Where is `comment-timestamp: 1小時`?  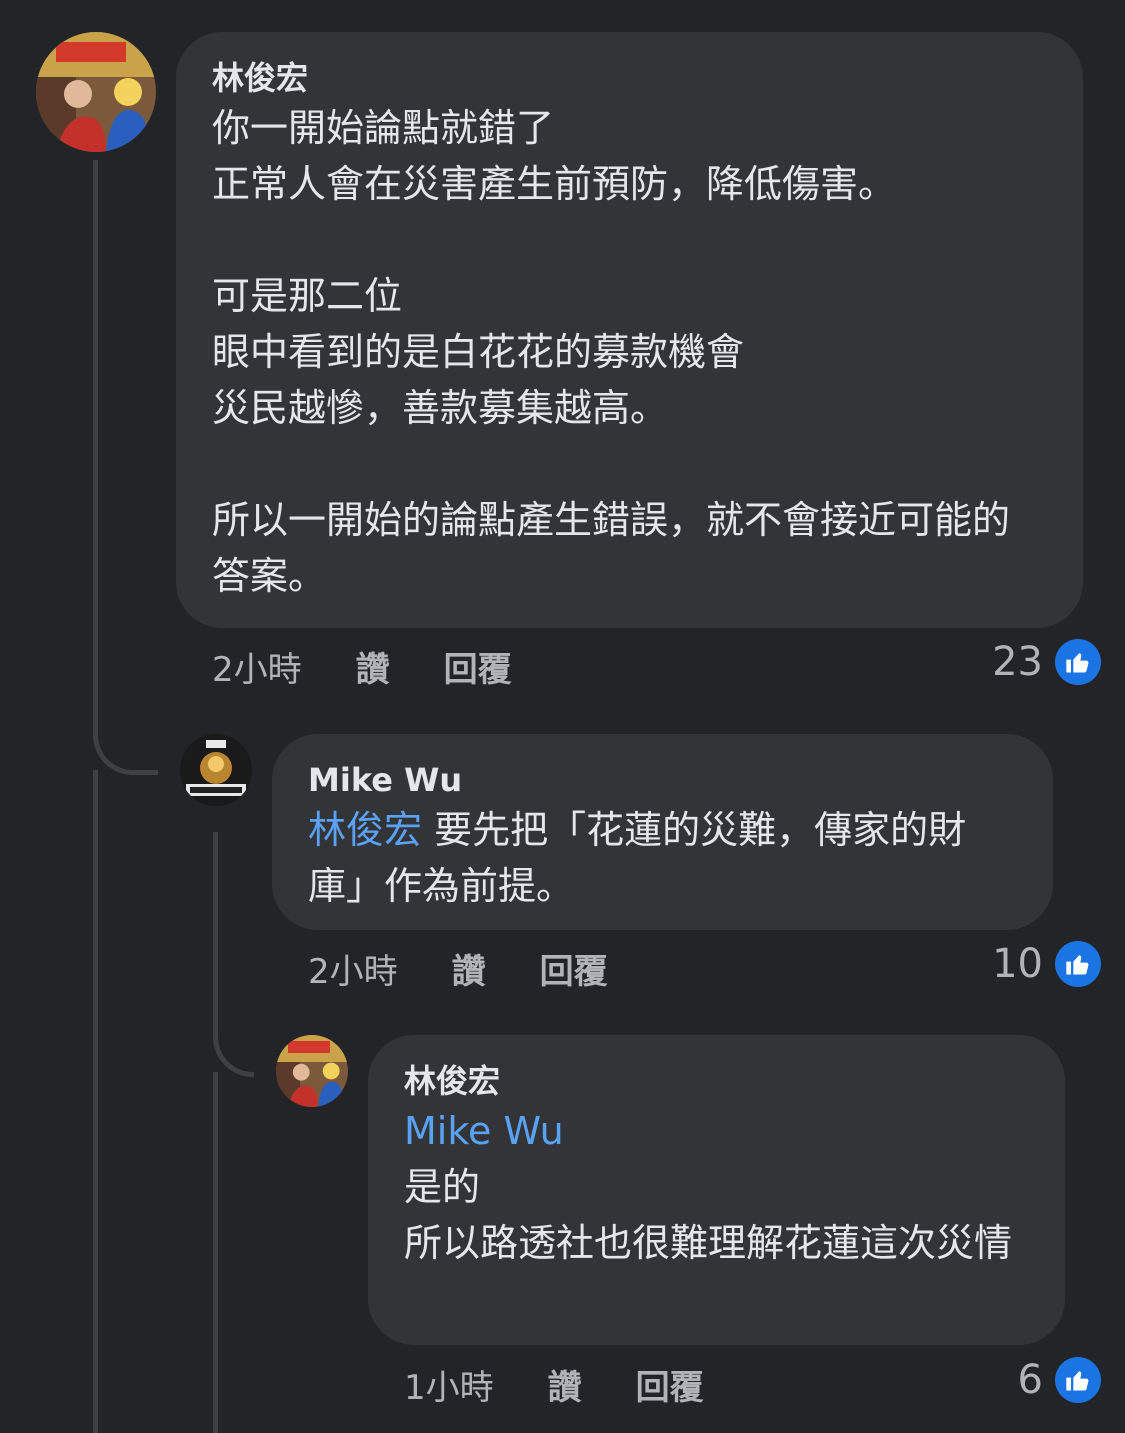
comment-timestamp: 1小時 is located at coordinates (449, 1384).